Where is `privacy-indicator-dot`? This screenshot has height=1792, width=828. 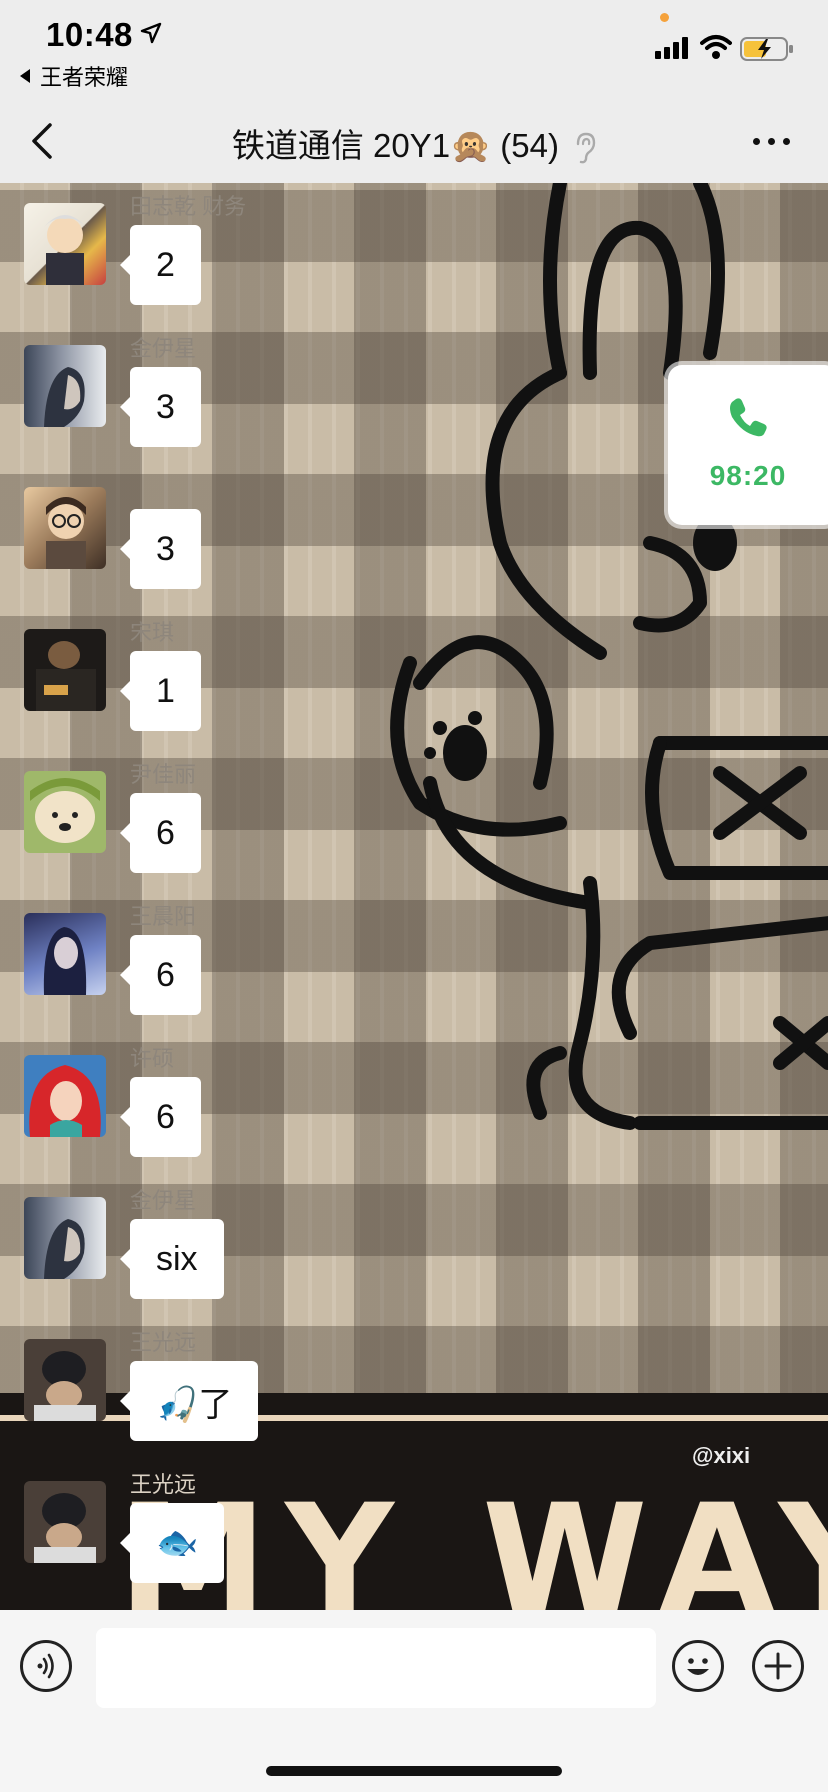 privacy-indicator-dot is located at coordinates (664, 17).